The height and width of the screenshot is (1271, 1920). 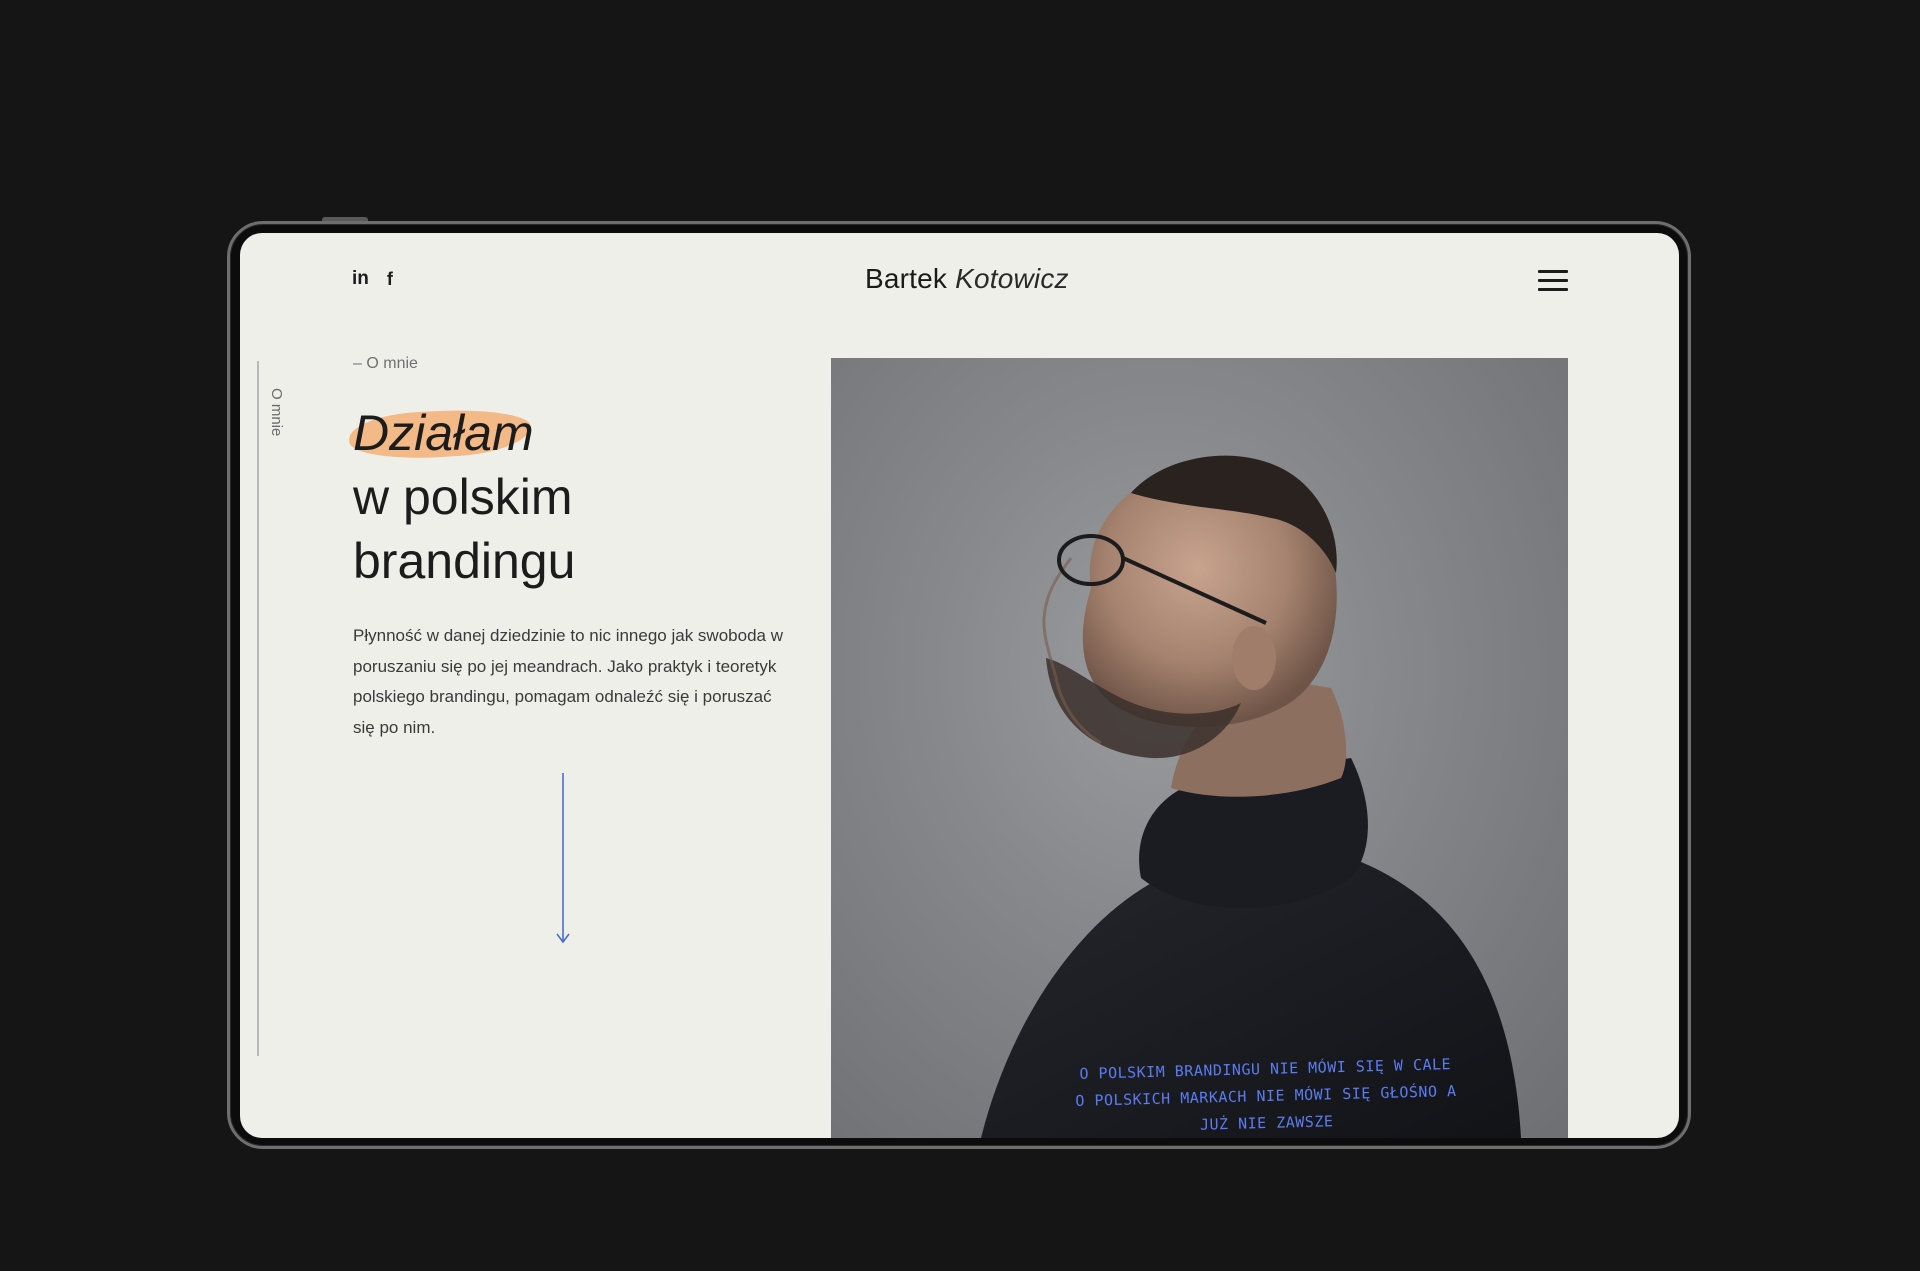 I want to click on logo-last-name: Kotowicz, so click(x=1012, y=278).